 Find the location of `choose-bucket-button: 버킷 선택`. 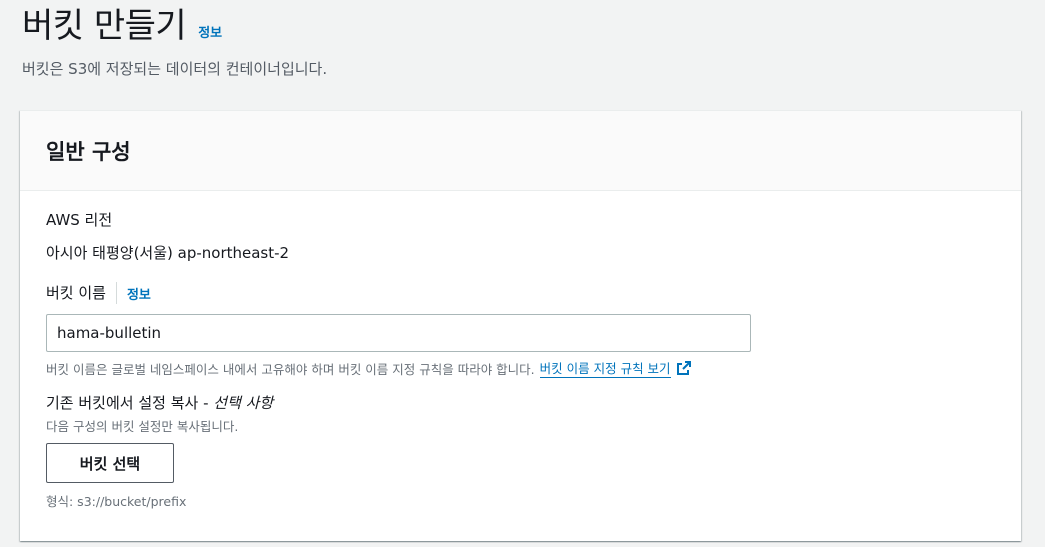

choose-bucket-button: 버킷 선택 is located at coordinates (110, 463).